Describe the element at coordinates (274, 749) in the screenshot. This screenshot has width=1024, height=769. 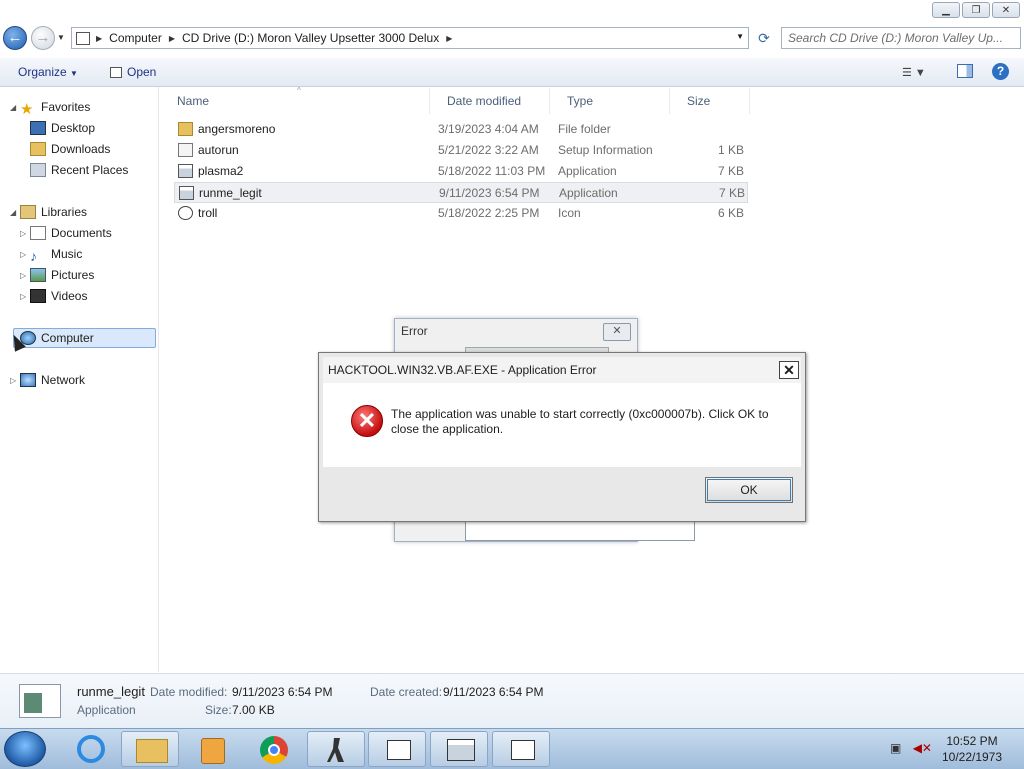
I see `chrome-icon` at that location.